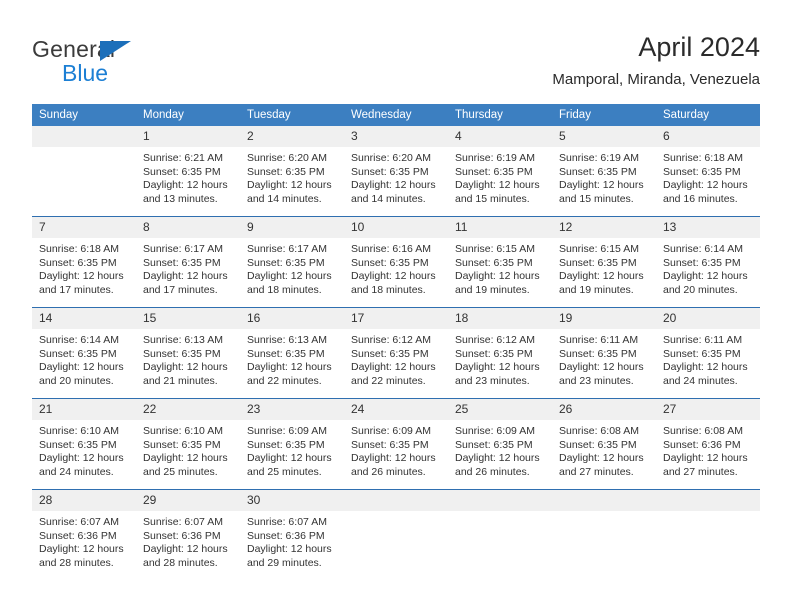  What do you see at coordinates (84, 136) in the screenshot?
I see `day-number` at bounding box center [84, 136].